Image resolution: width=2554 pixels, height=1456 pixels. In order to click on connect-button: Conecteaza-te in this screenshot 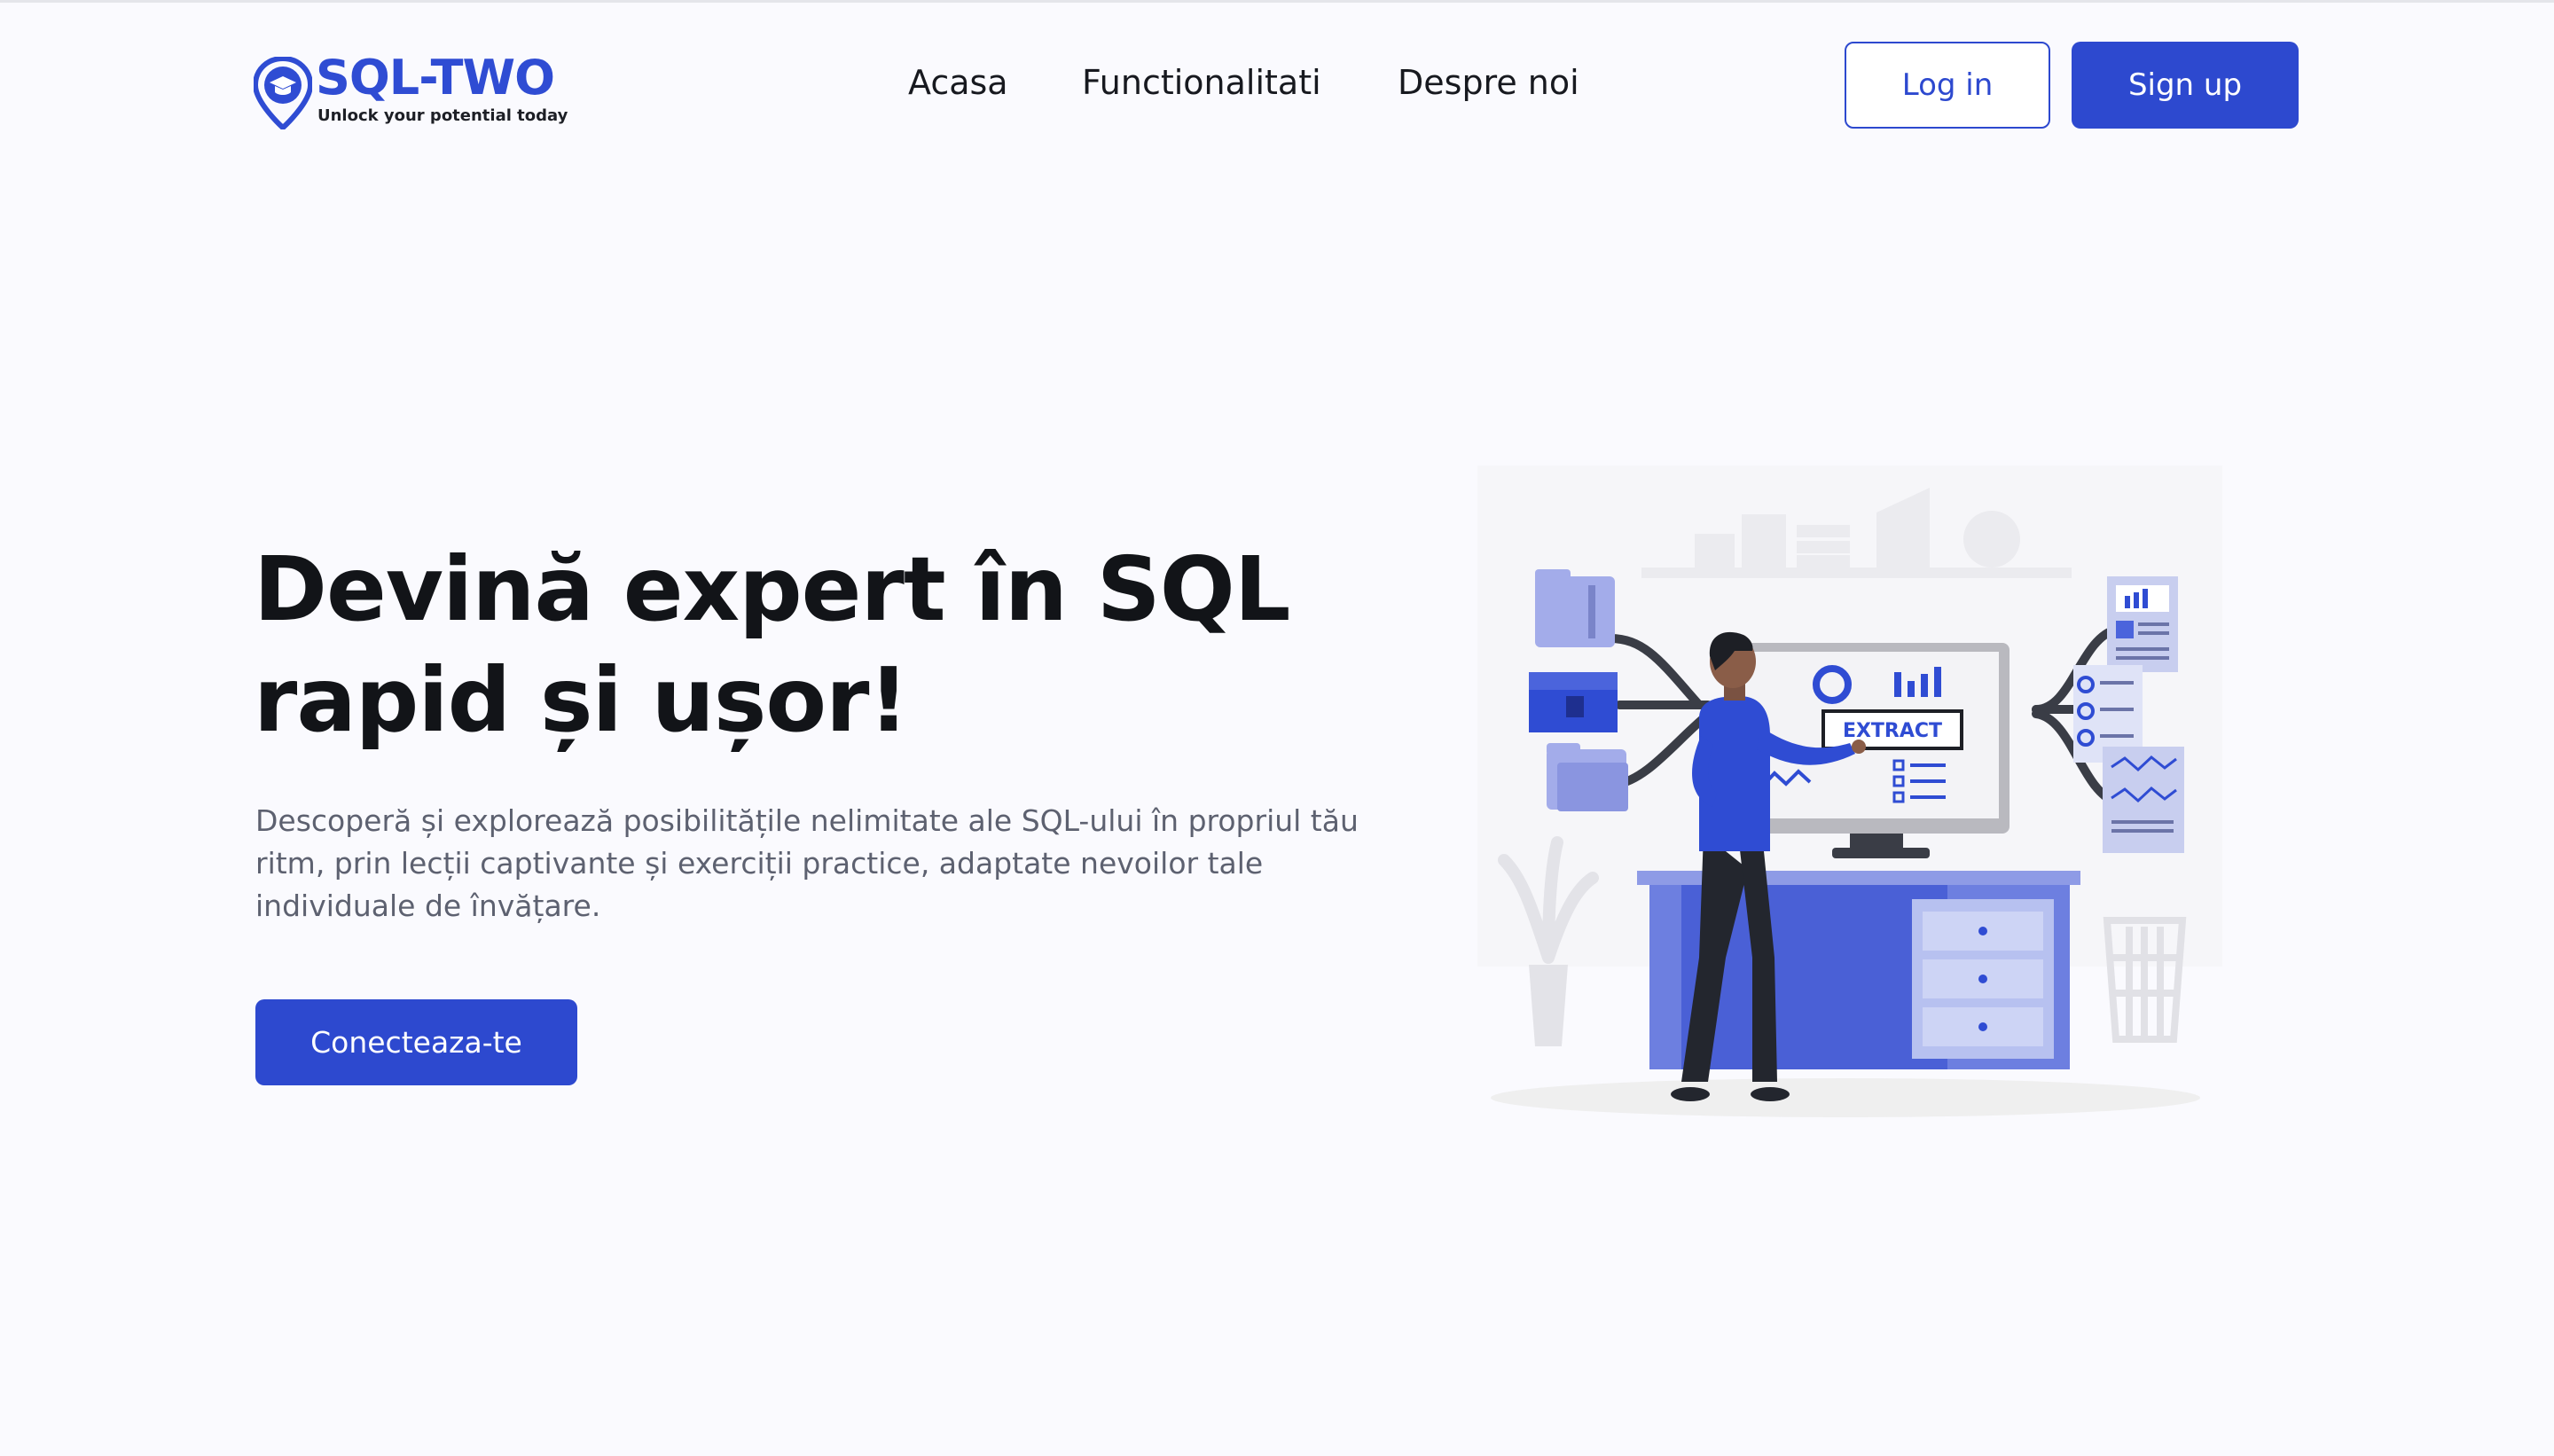, I will do `click(416, 1042)`.